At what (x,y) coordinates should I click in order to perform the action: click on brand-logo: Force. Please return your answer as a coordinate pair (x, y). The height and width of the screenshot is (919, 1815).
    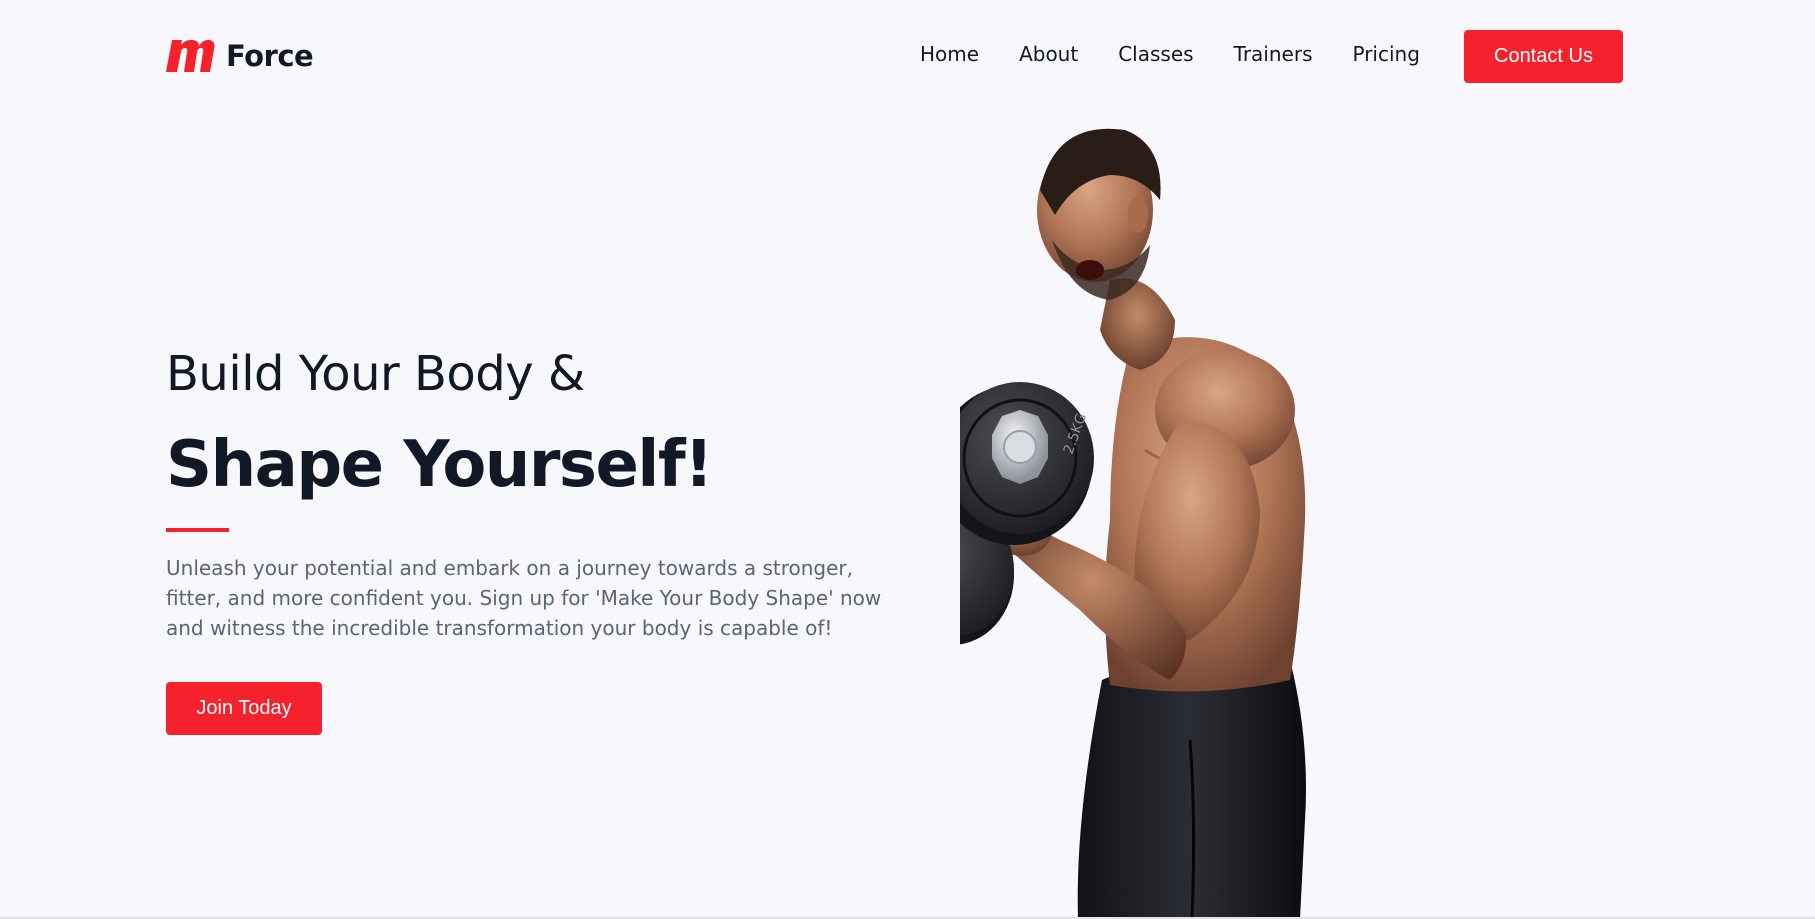
    Looking at the image, I should click on (240, 56).